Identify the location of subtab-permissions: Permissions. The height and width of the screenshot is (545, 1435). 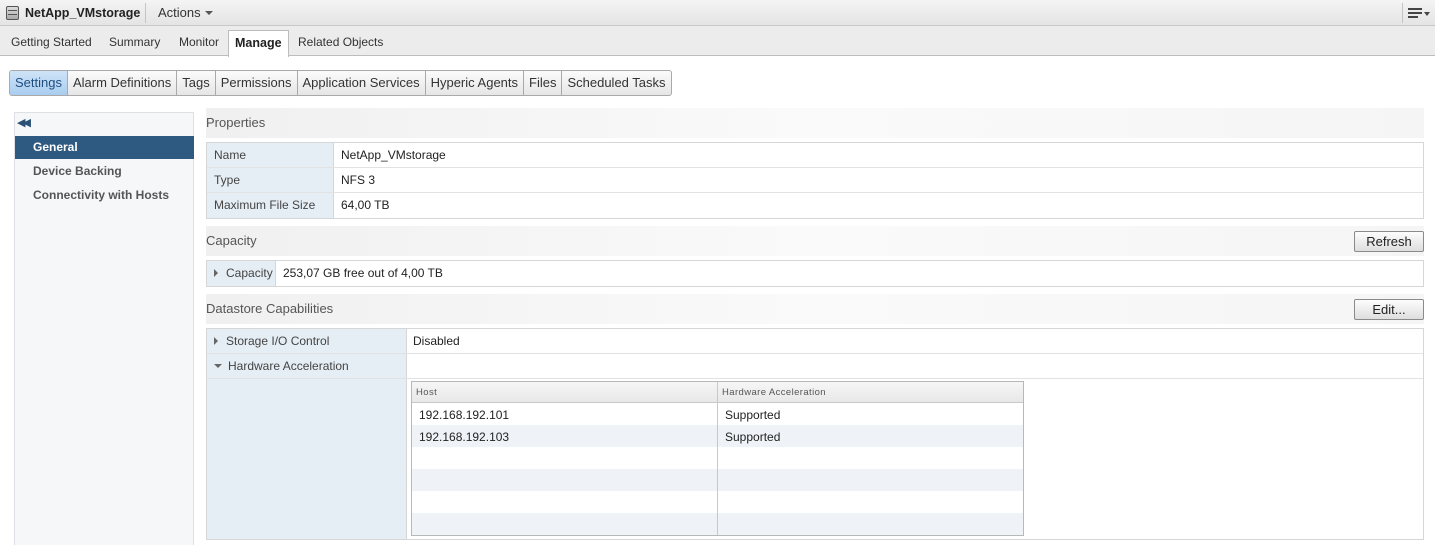
(257, 83).